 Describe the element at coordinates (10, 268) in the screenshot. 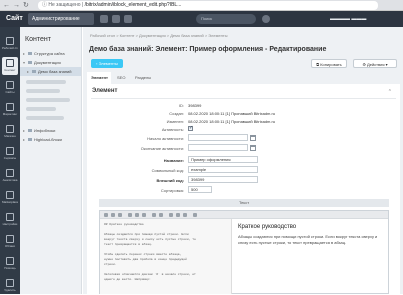

I see `menu-label: Помощь` at that location.